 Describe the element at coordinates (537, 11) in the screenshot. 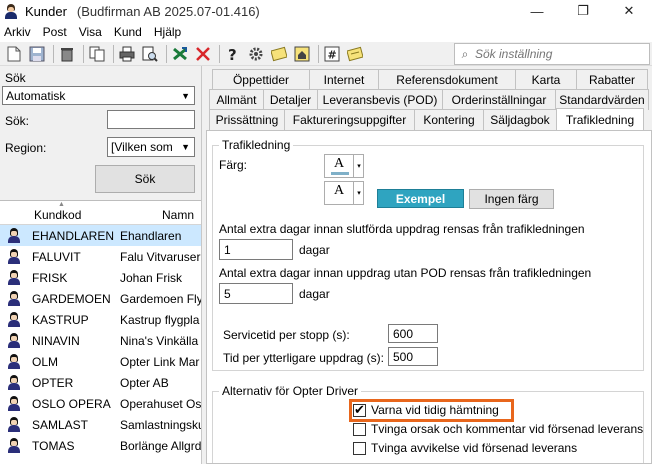

I see `minimize-button: —` at that location.